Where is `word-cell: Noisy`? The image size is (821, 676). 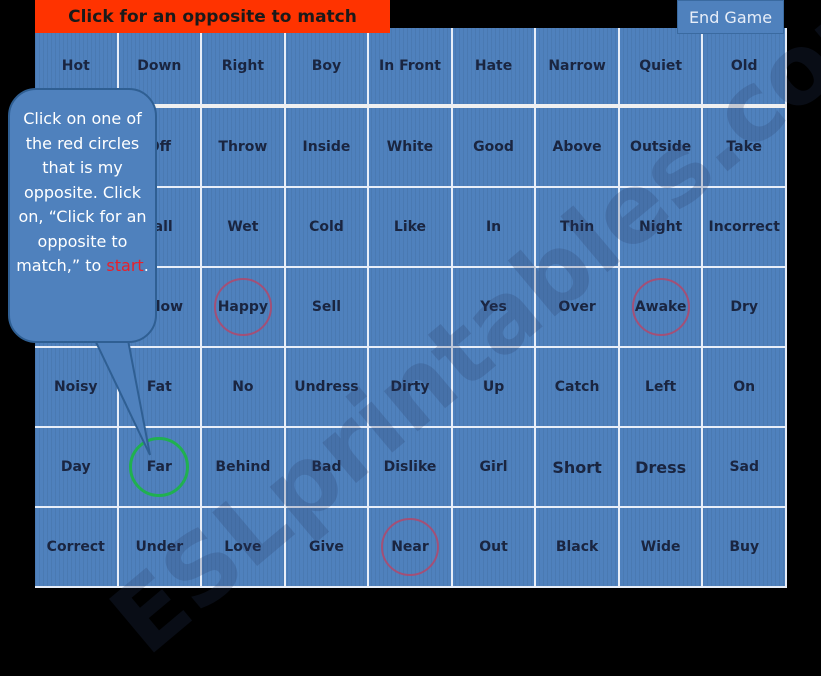
word-cell: Noisy is located at coordinates (77, 388).